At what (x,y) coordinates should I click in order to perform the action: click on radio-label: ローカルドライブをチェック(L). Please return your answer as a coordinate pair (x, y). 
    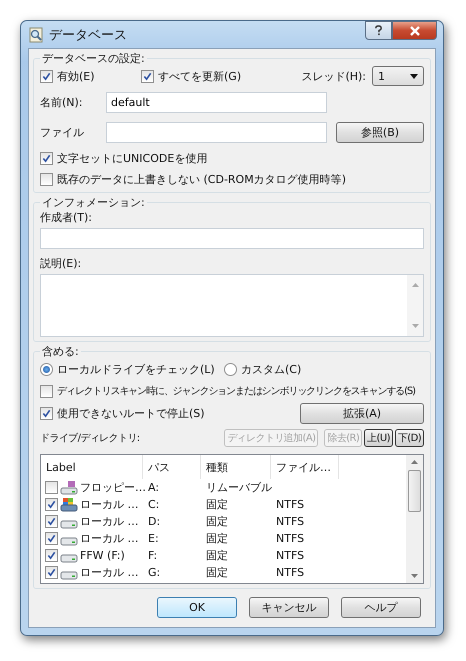
    Looking at the image, I should click on (136, 369).